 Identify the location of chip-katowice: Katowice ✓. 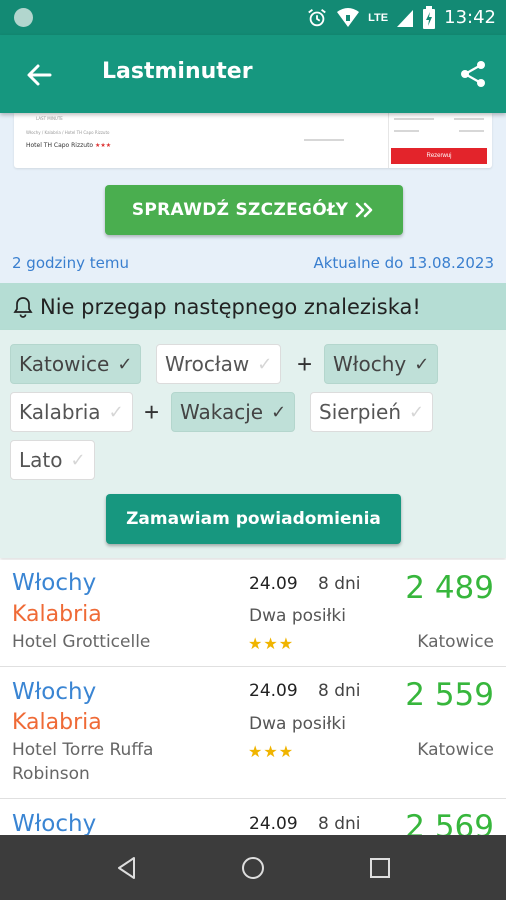
(76, 364).